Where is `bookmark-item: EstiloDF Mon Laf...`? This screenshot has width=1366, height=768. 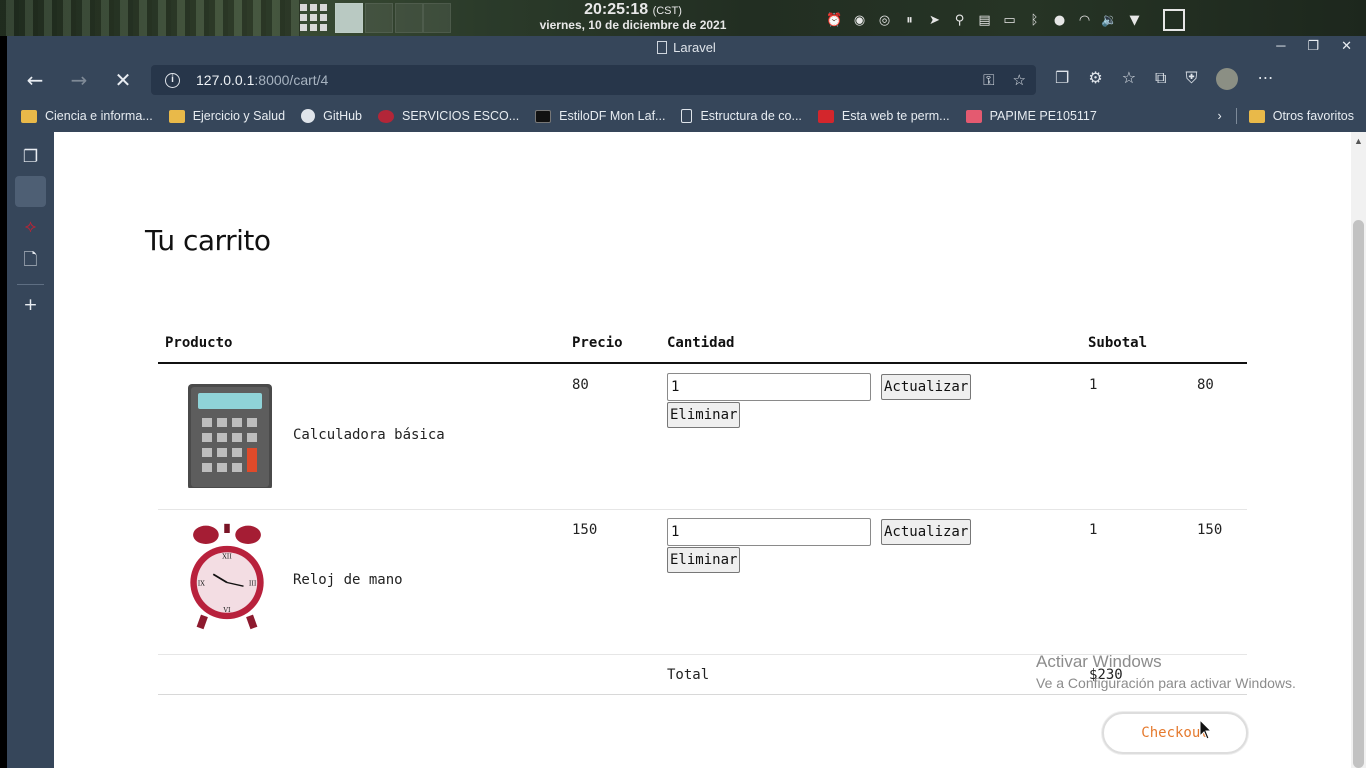 bookmark-item: EstiloDF Mon Laf... is located at coordinates (600, 116).